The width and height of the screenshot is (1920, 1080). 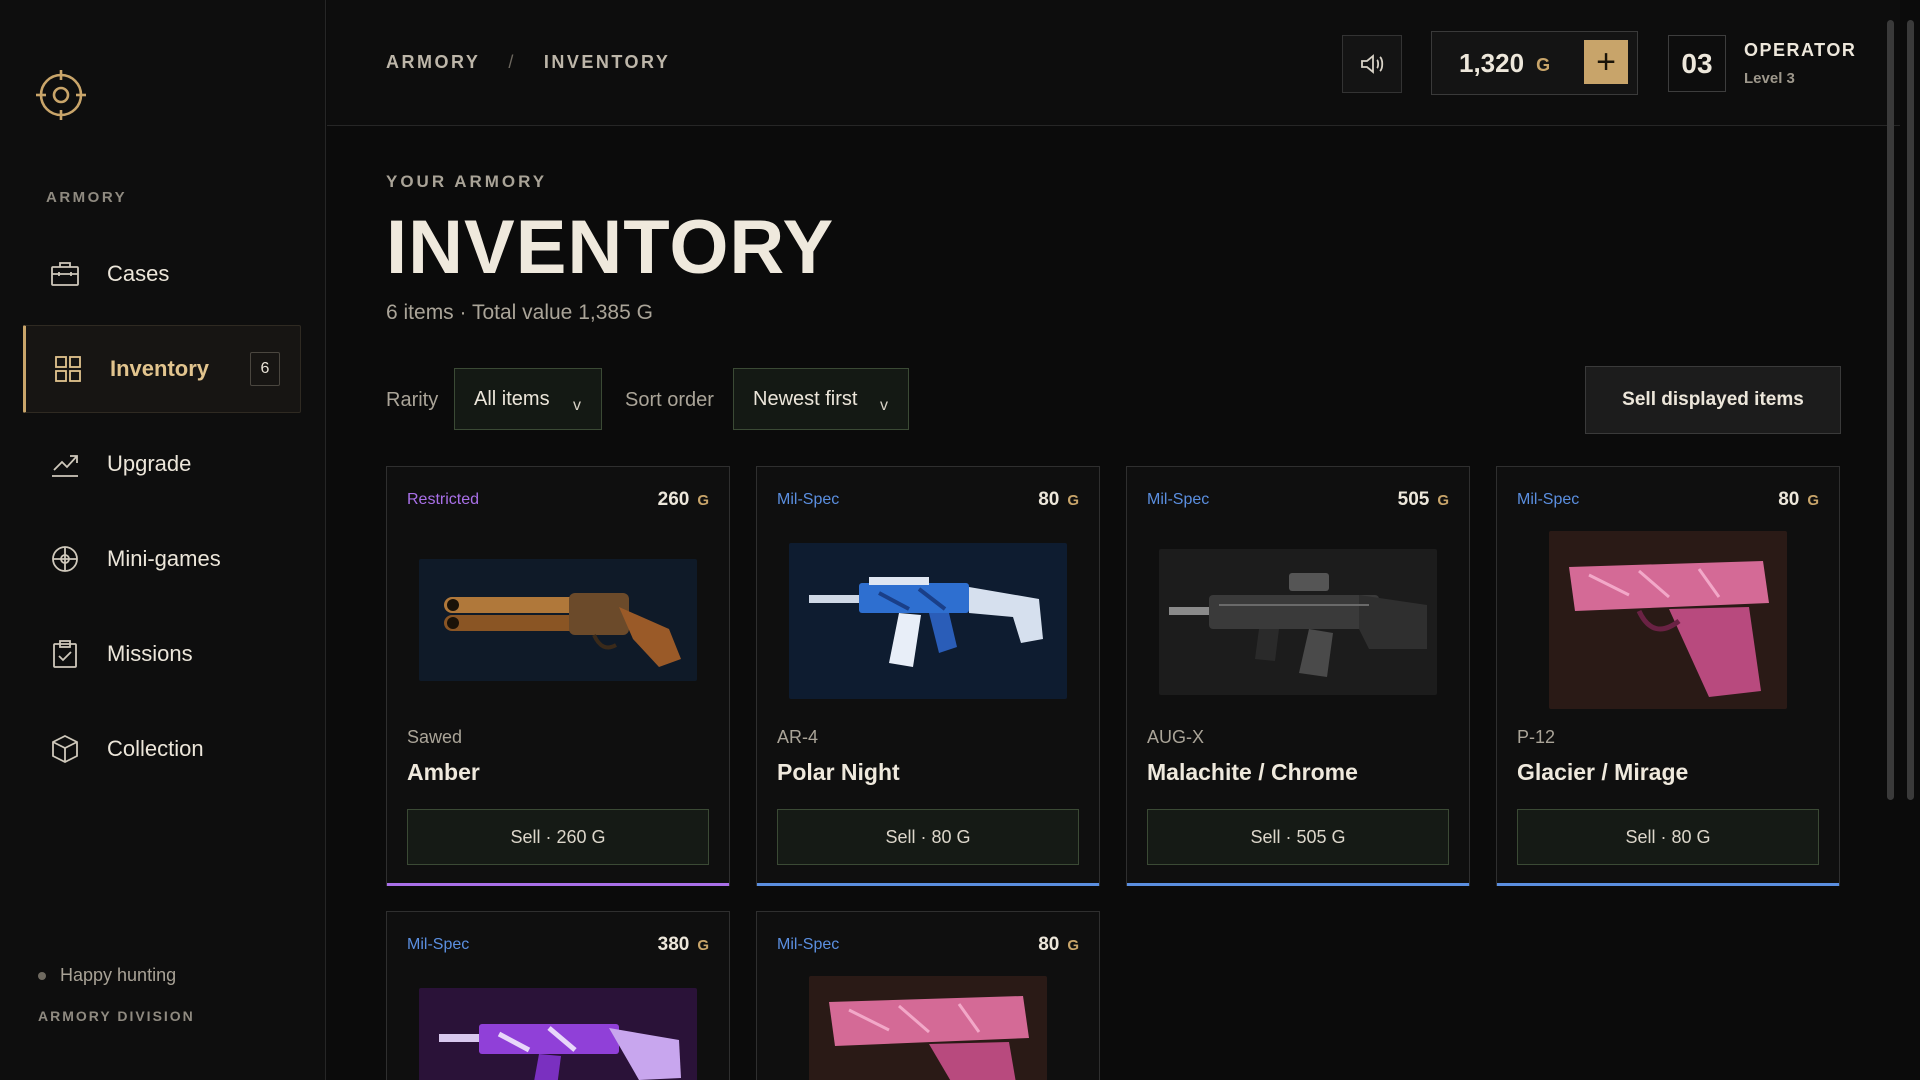 I want to click on status-text: Happy hunting, so click(x=118, y=975).